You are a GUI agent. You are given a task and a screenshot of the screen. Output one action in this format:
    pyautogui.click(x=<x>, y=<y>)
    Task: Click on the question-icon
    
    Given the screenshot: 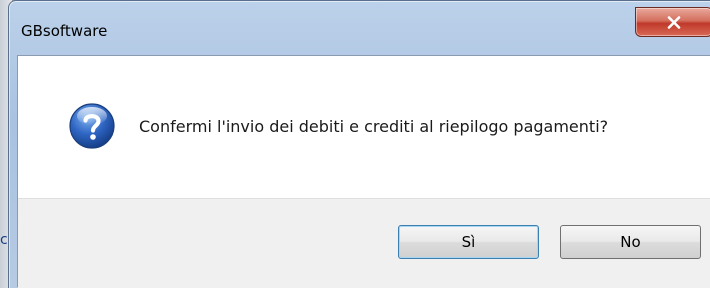 What is the action you would take?
    pyautogui.click(x=92, y=126)
    